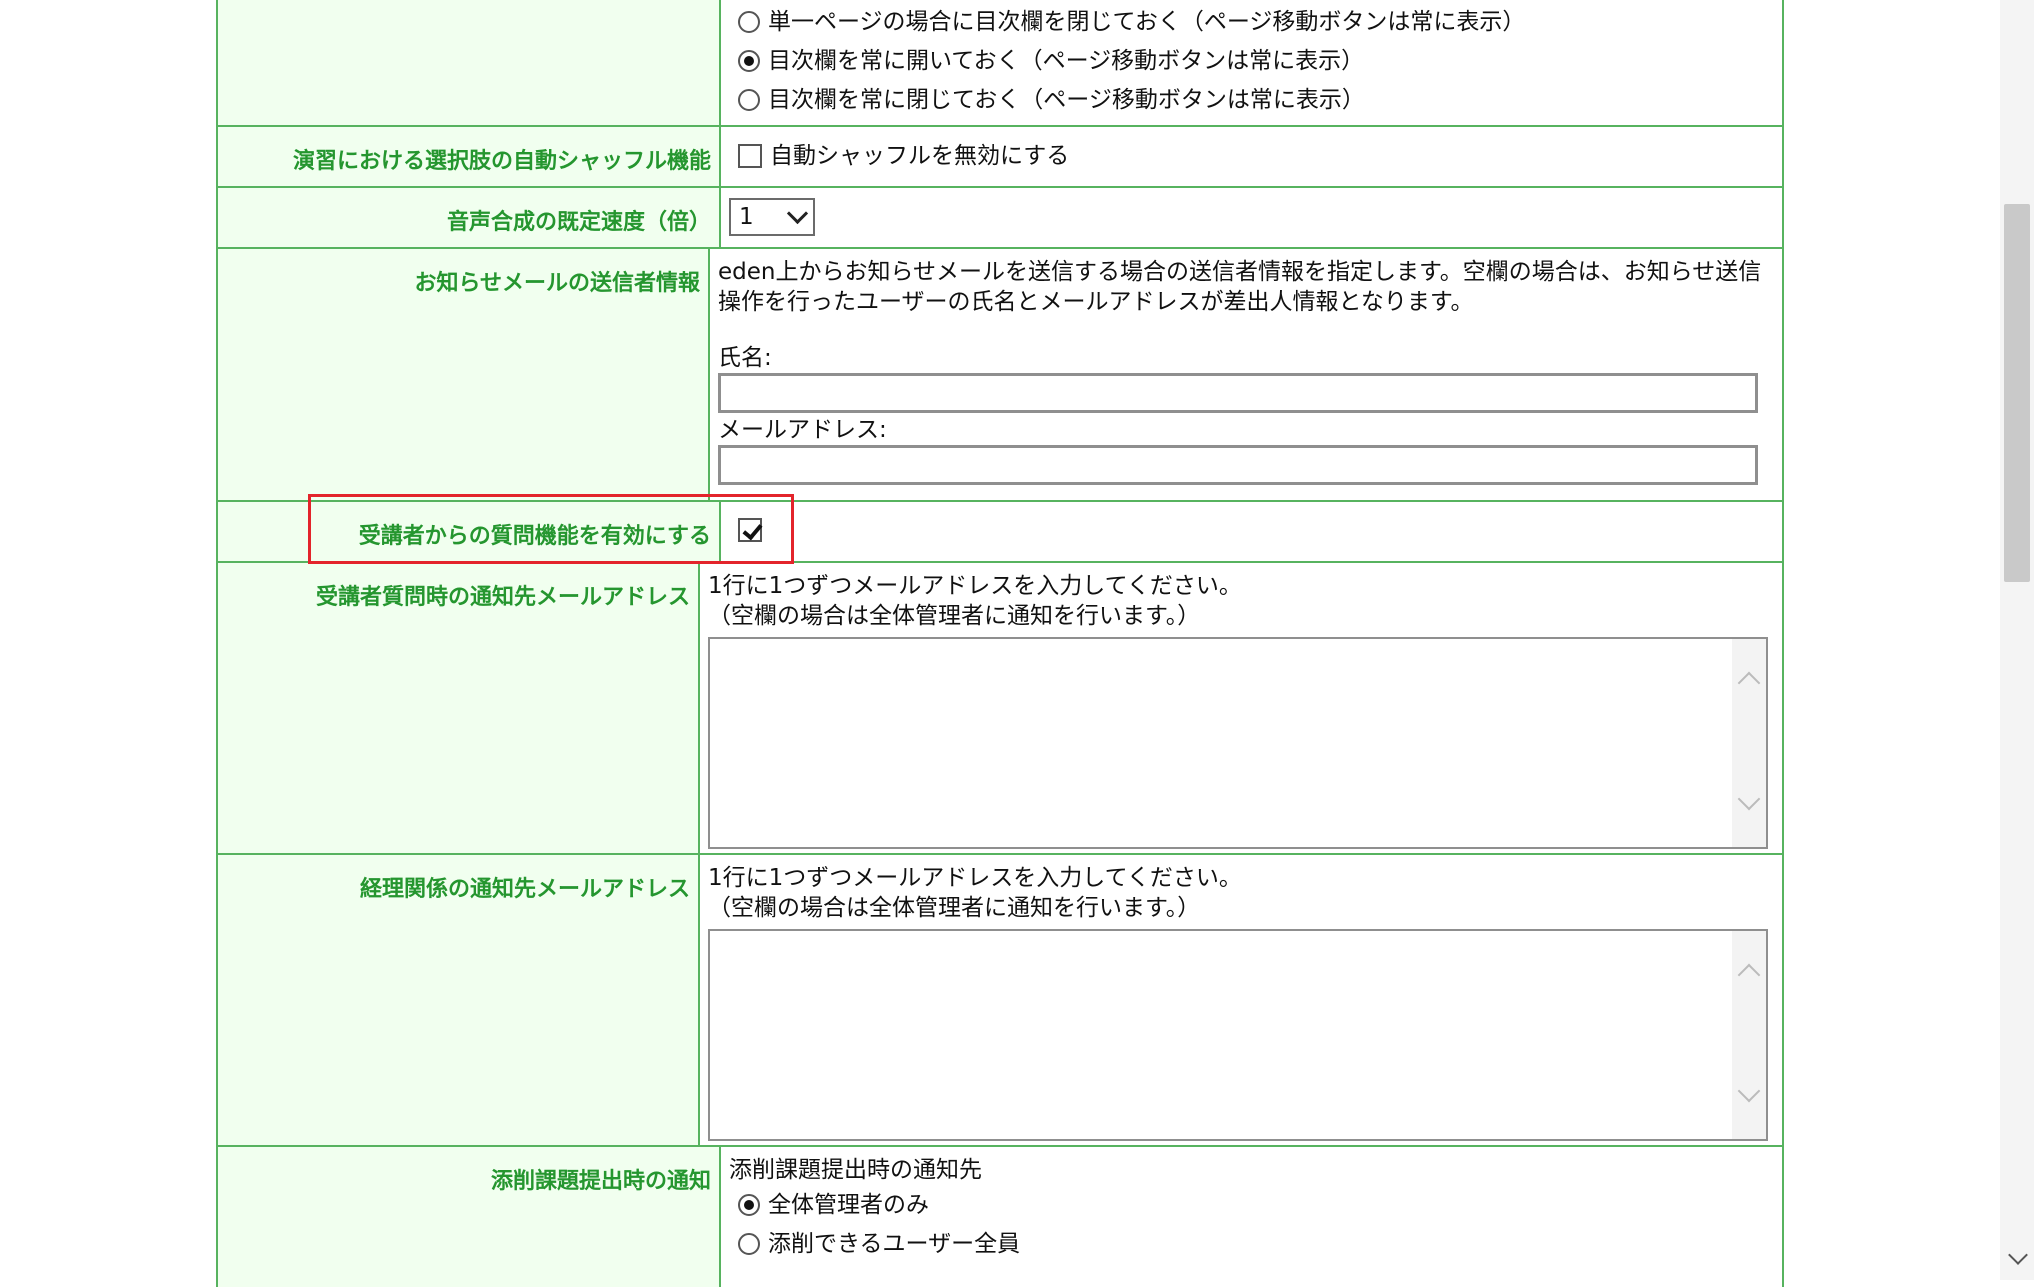  What do you see at coordinates (1248, 156) in the screenshot?
I see `shuffle-disable-option: 自動シャッフルを無効にする` at bounding box center [1248, 156].